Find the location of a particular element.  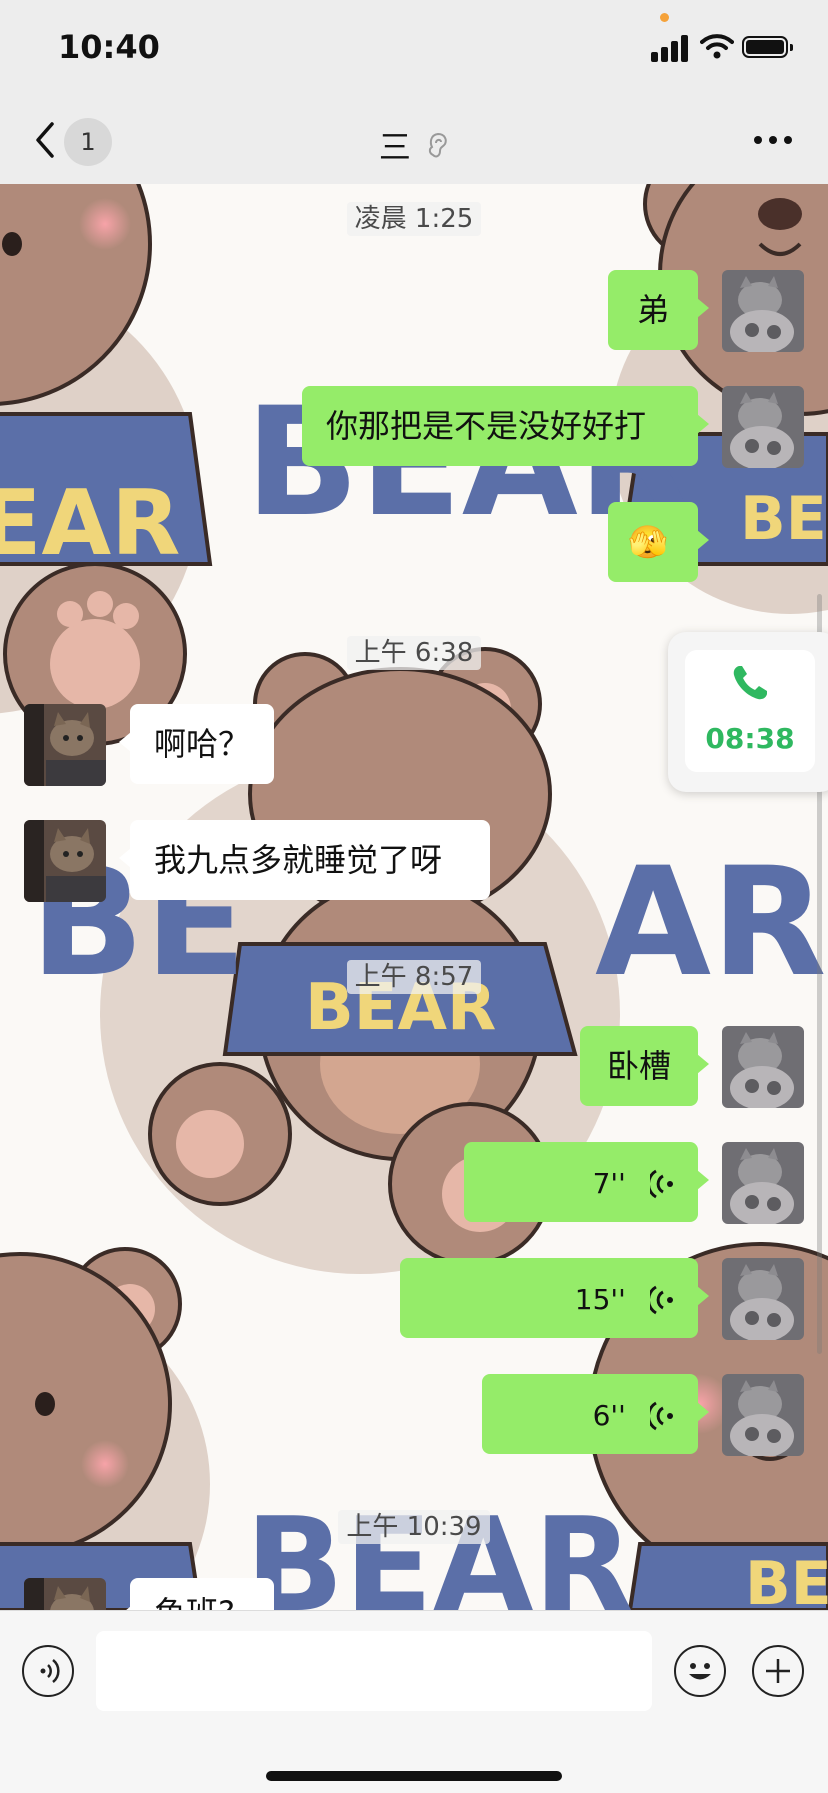

timestamp: 凌晨 1:25 is located at coordinates (414, 217).